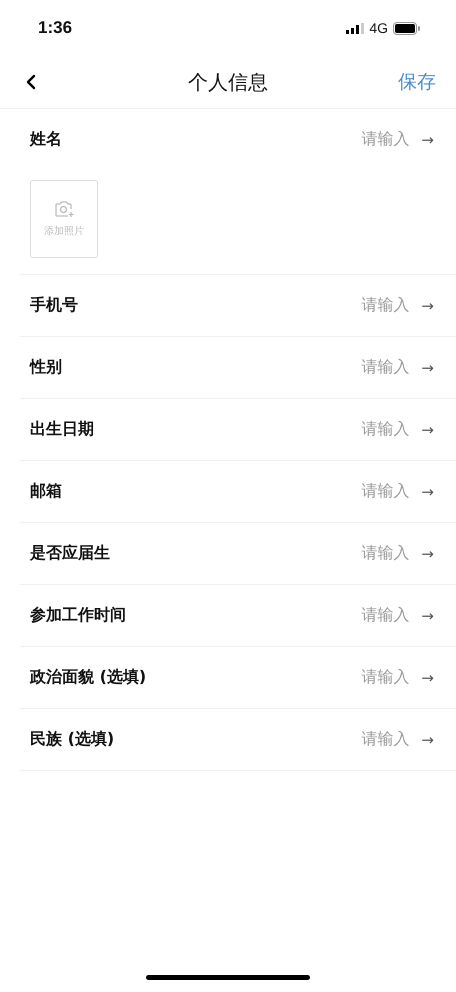  Describe the element at coordinates (406, 28) in the screenshot. I see `battery-icon` at that location.